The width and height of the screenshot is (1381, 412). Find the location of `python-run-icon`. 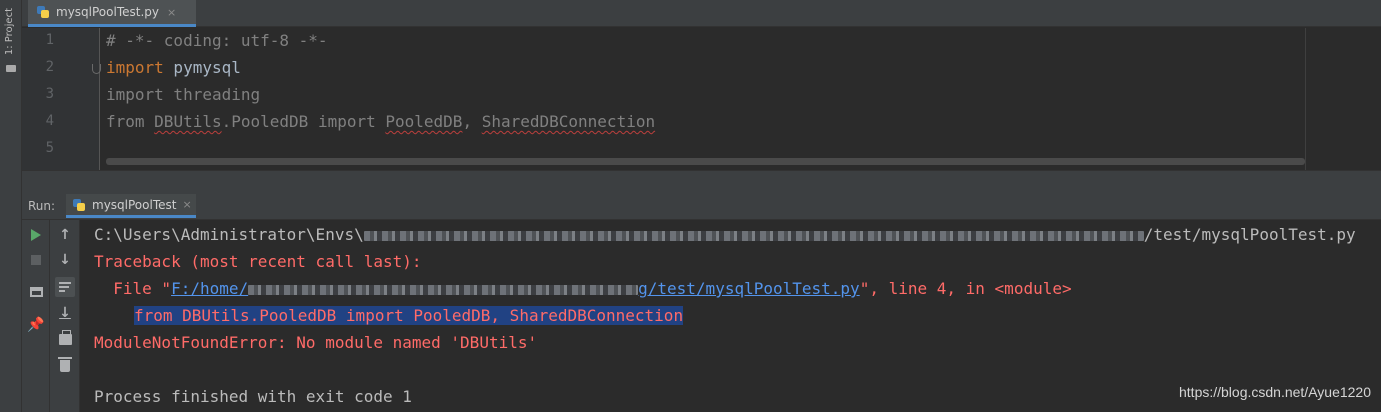

python-run-icon is located at coordinates (79, 205).